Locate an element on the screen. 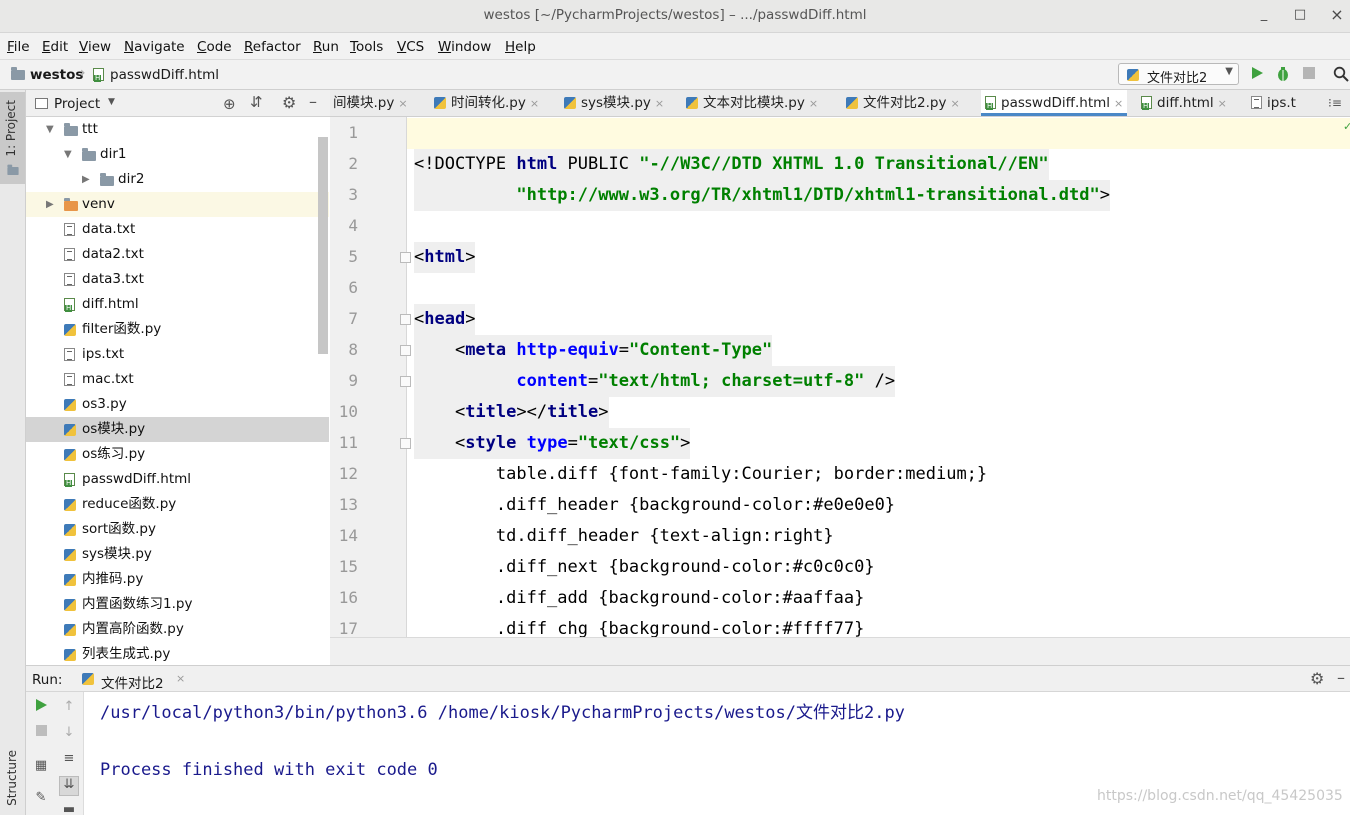 The image size is (1350, 815). tree-item: filter函数.py is located at coordinates (177, 329).